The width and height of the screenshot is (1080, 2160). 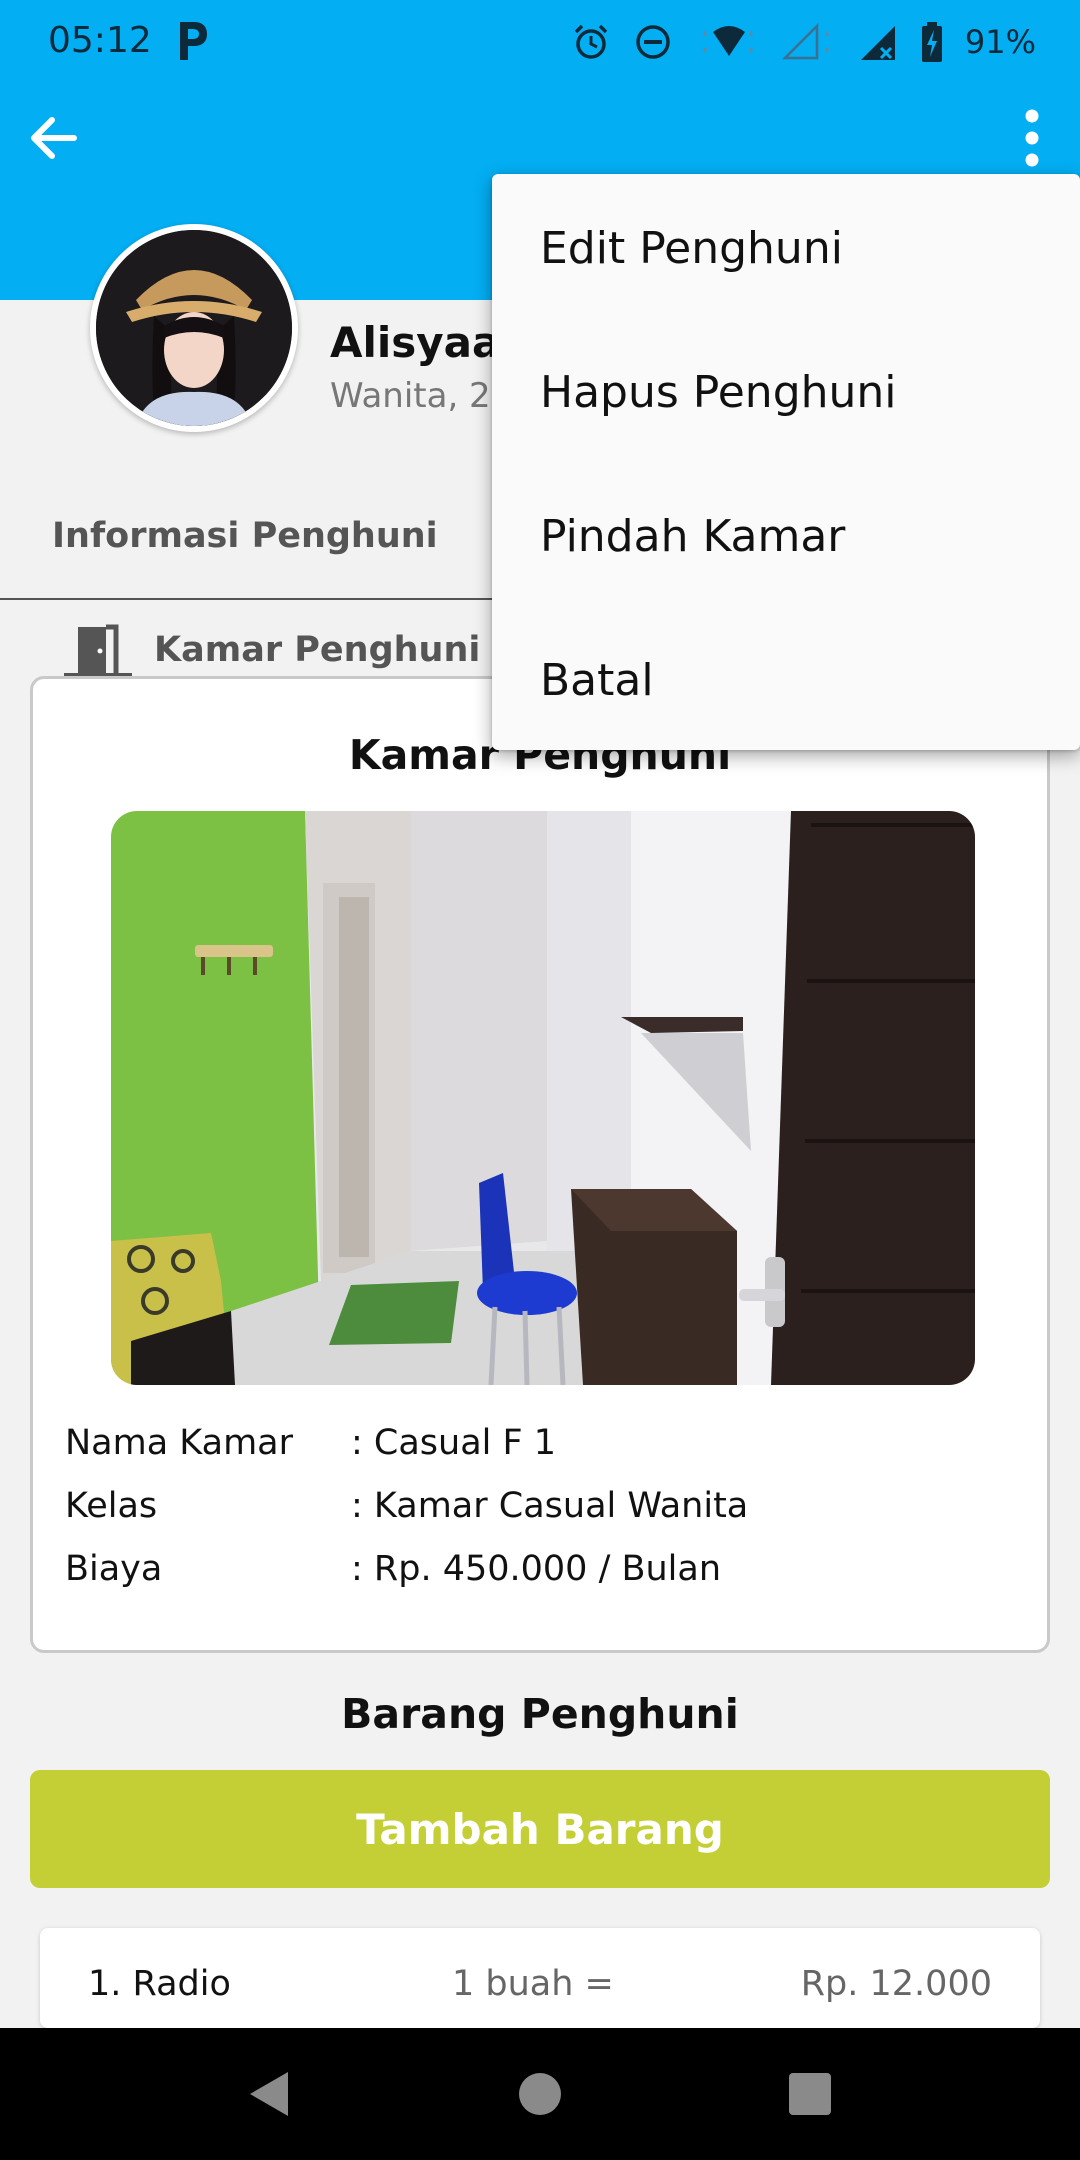 I want to click on room-section-header: Kamar Penghuni, so click(x=270, y=650).